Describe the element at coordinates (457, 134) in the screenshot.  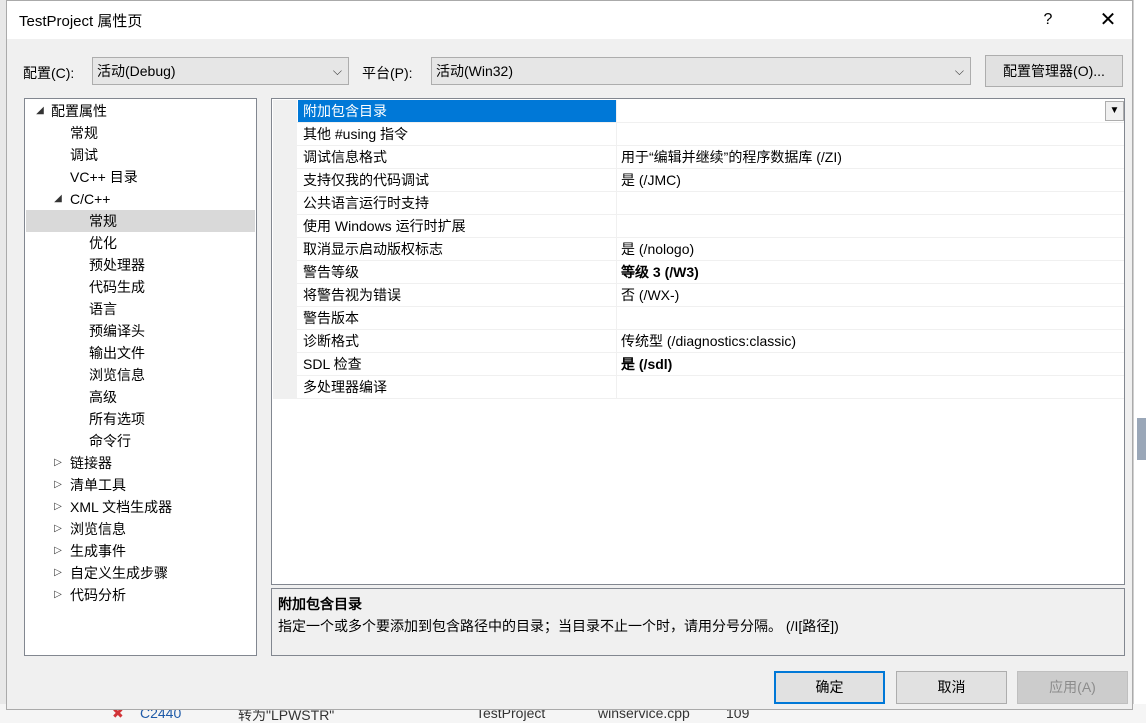
I see `property-name: 其他 #using 指令` at that location.